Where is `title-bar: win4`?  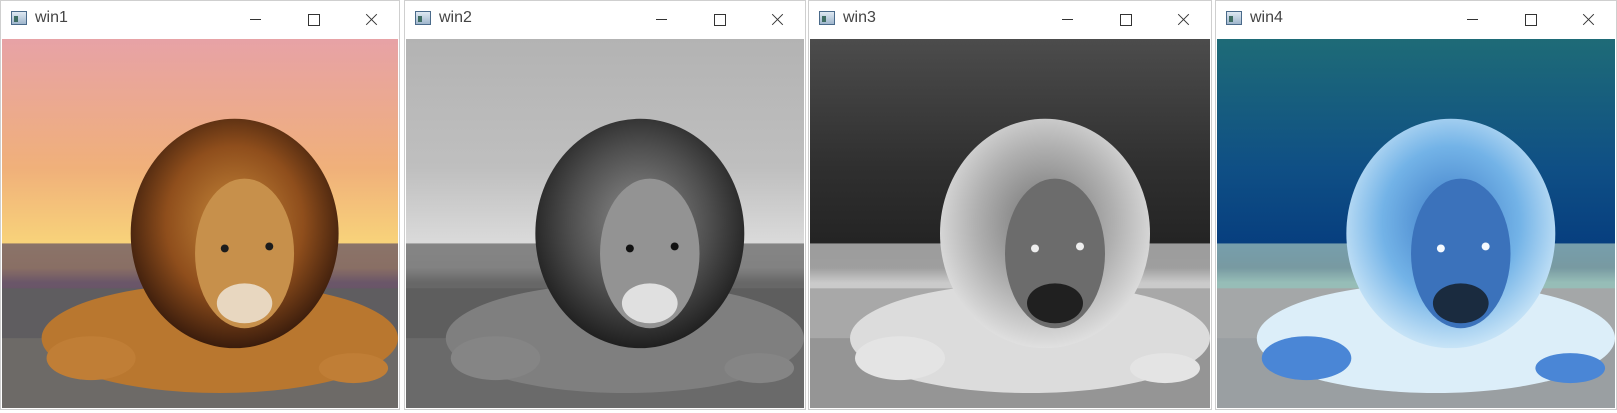
title-bar: win4 is located at coordinates (1416, 19).